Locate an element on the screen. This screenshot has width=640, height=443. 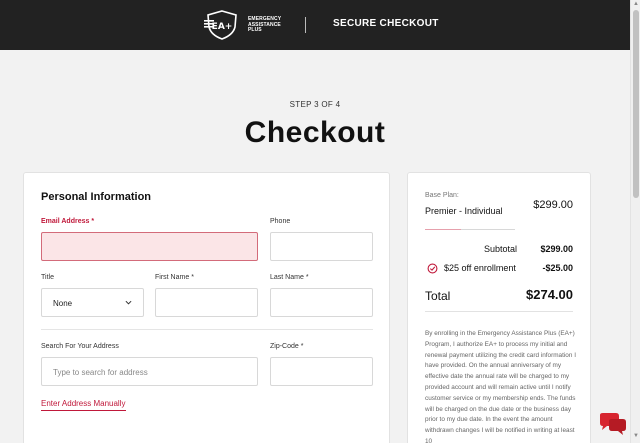
page-title: Checkout is located at coordinates (315, 132).